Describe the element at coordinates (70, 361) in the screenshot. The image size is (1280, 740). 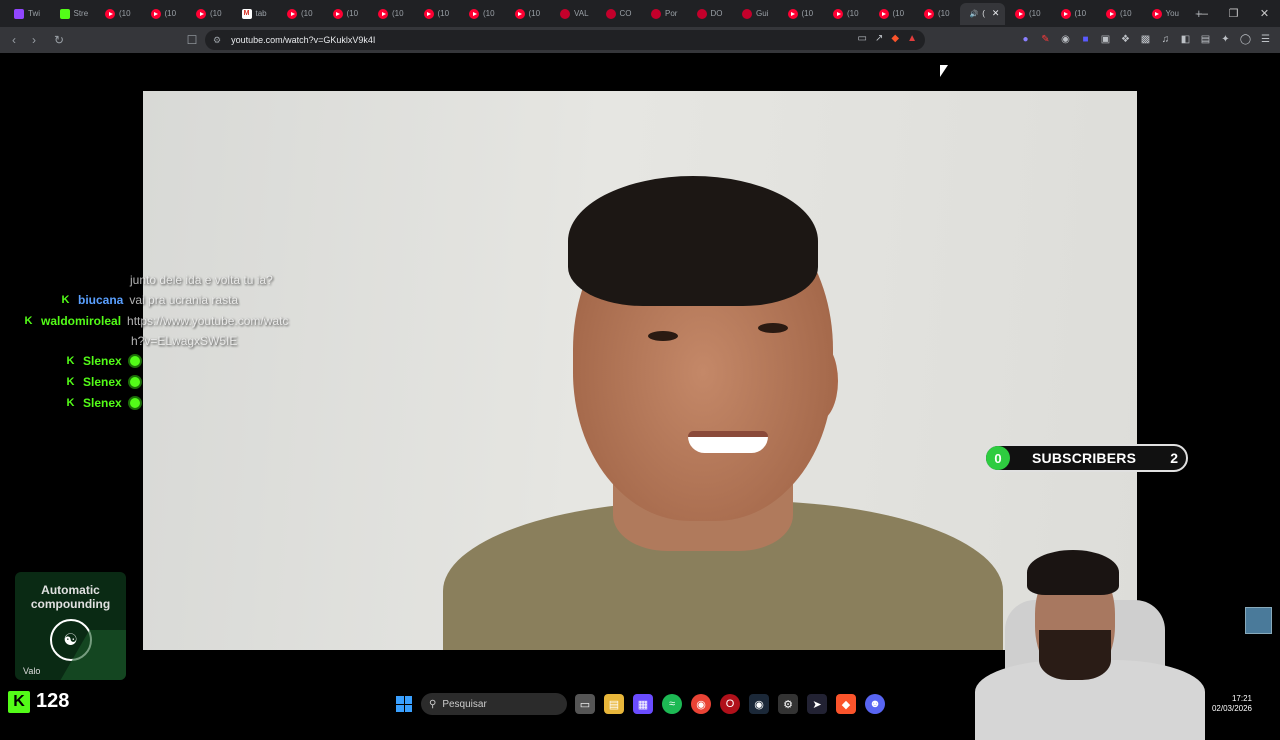
I see `kick-badge-icon: K` at that location.